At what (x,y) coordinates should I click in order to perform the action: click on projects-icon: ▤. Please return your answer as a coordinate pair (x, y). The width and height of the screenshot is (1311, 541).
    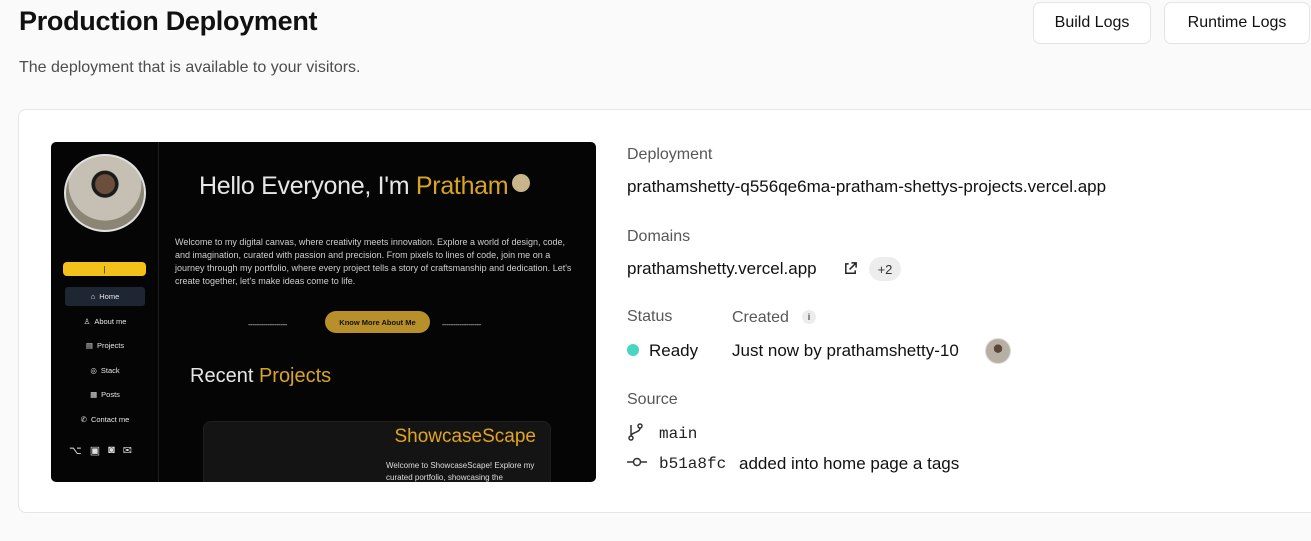
    Looking at the image, I should click on (89, 345).